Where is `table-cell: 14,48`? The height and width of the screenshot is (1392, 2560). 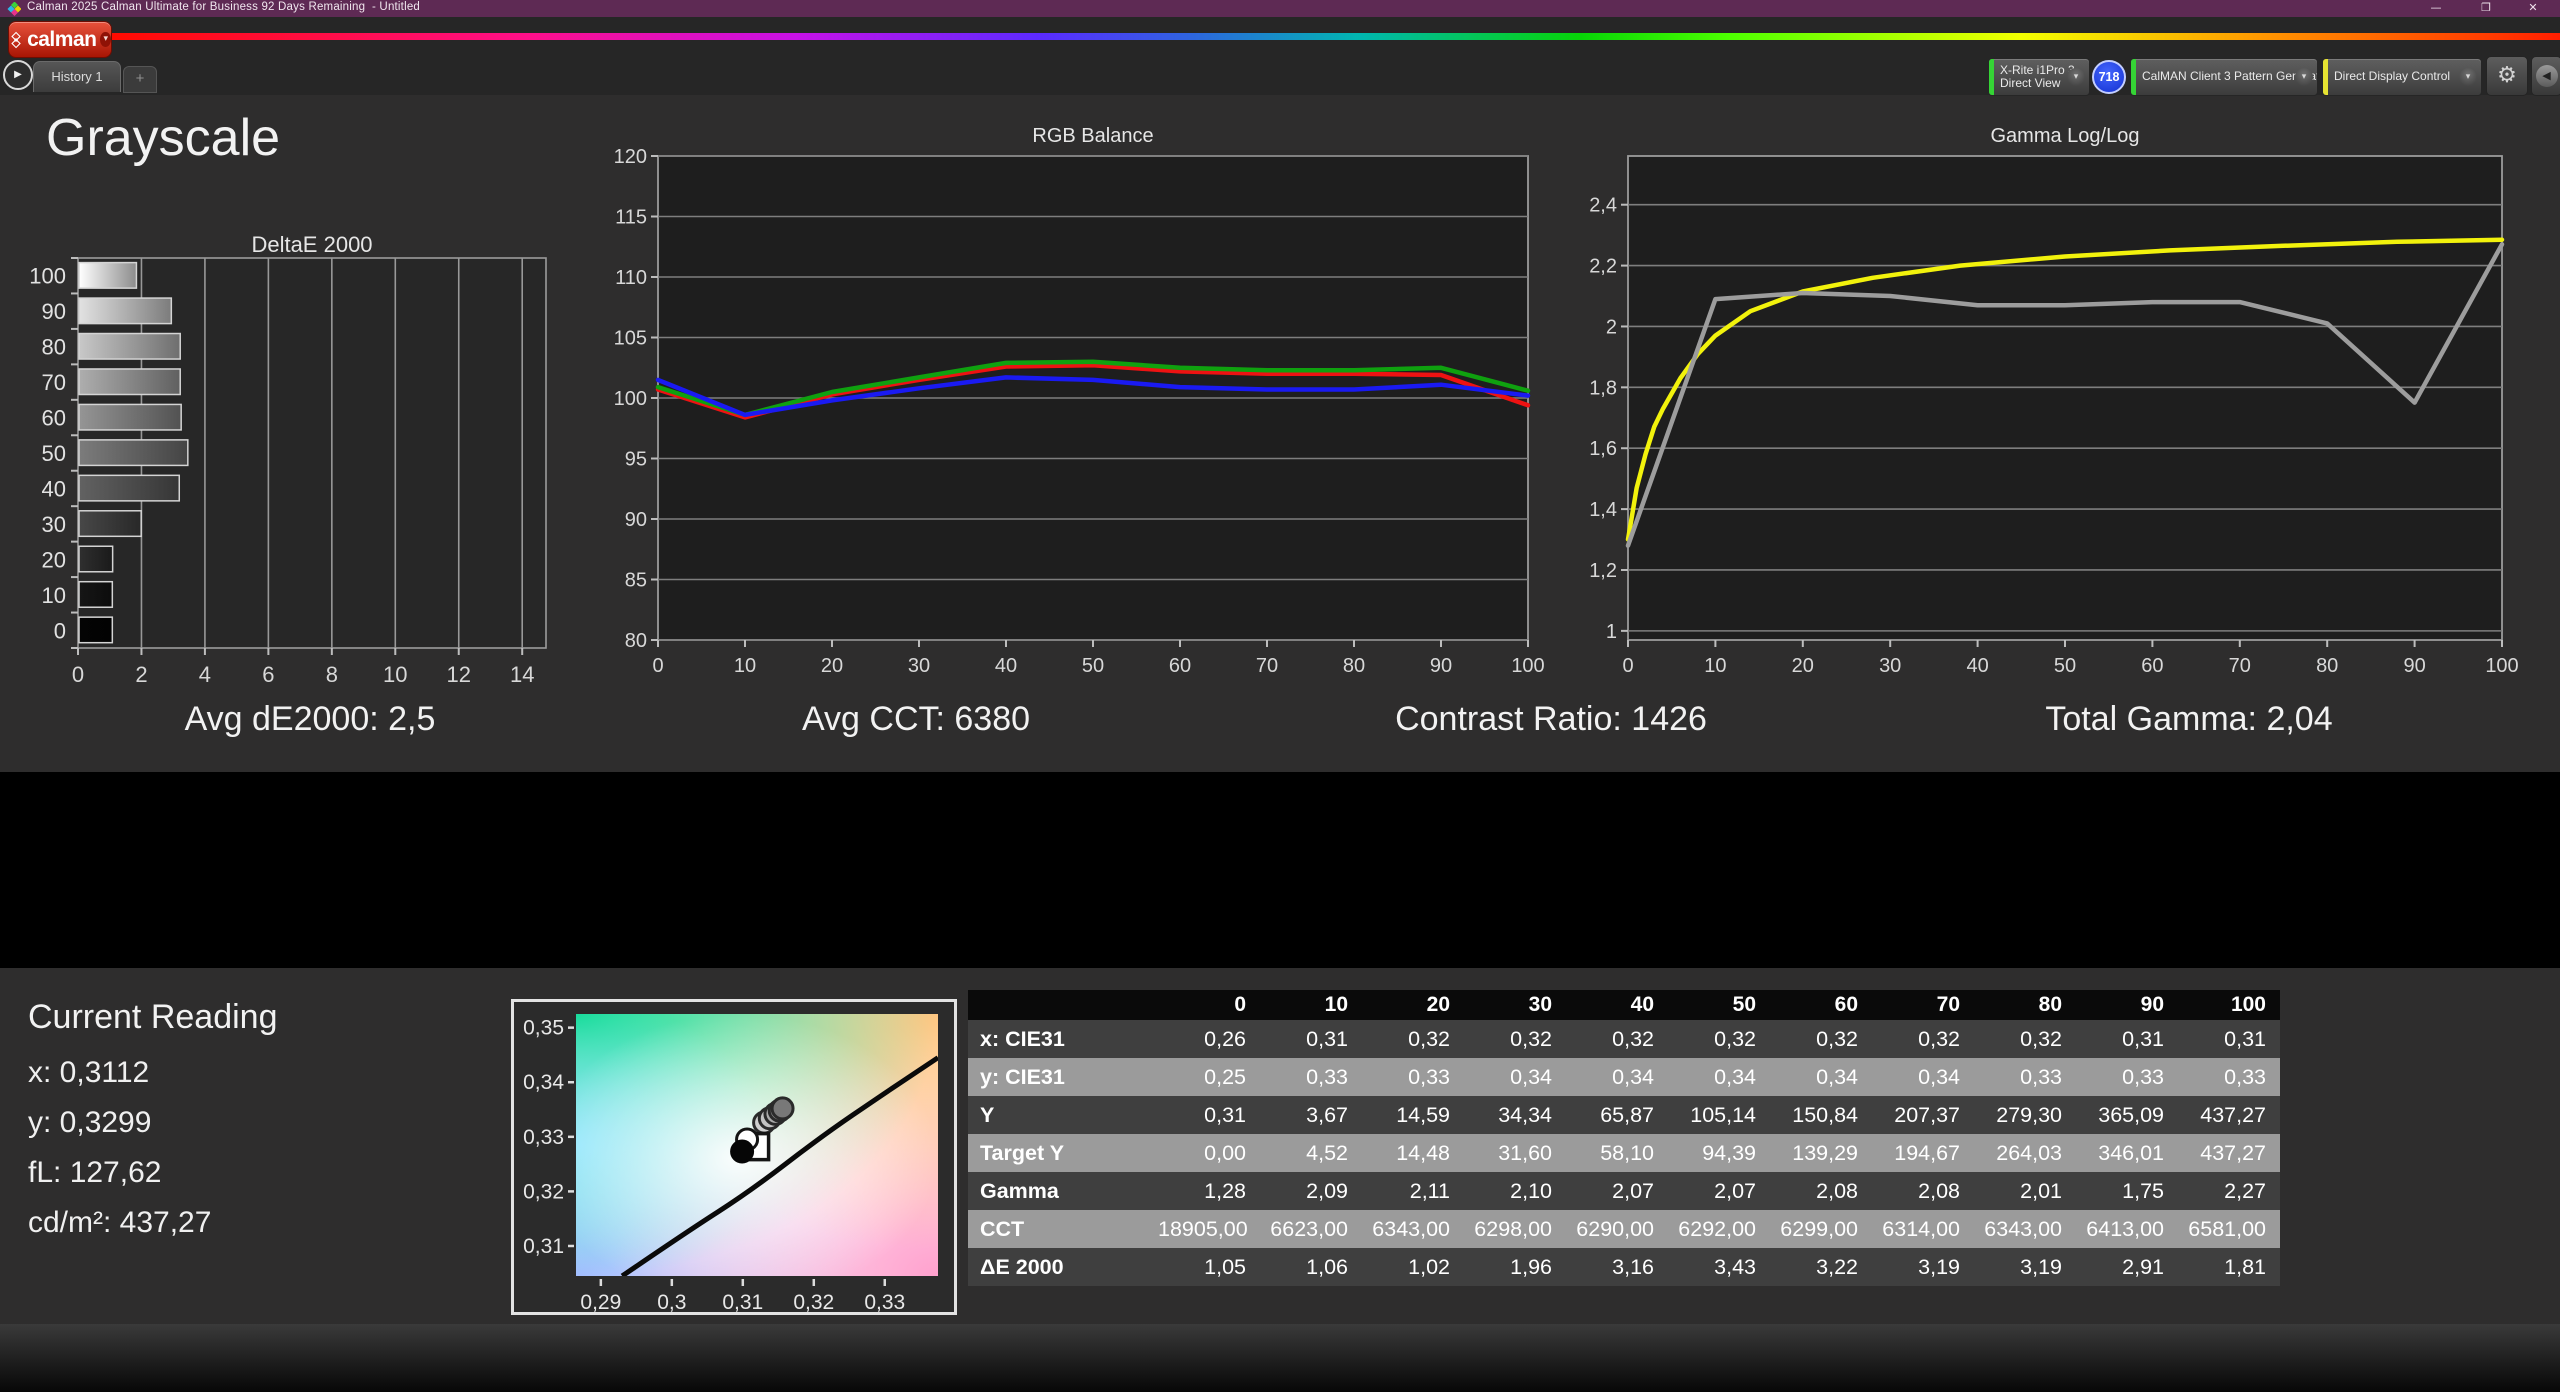
table-cell: 14,48 is located at coordinates (1413, 1153).